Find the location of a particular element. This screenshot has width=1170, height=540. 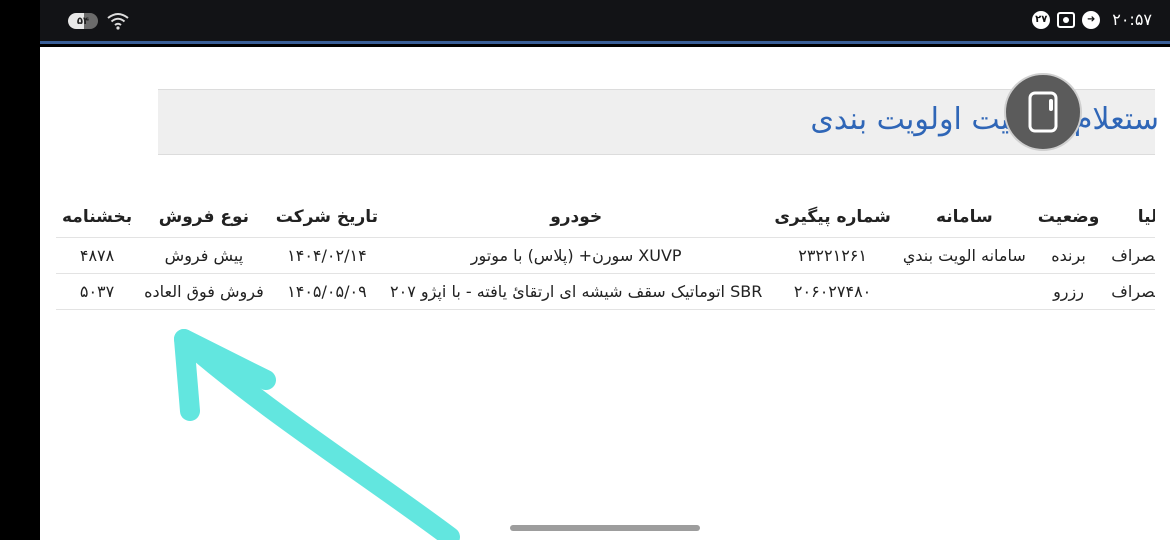

table-cell: ۲۳۲۲۱۲۶۱ is located at coordinates (832, 255).